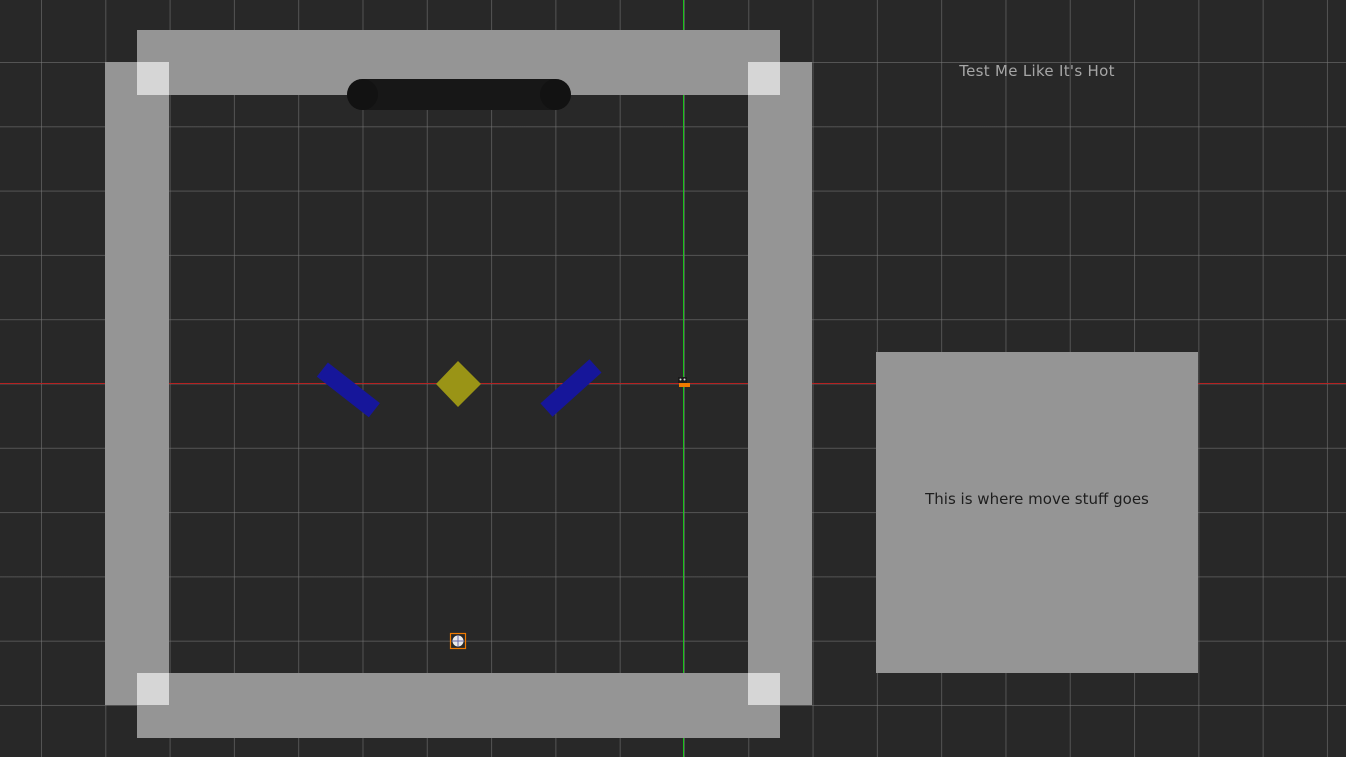 The image size is (1346, 757). I want to click on left-flipper, so click(348, 390).